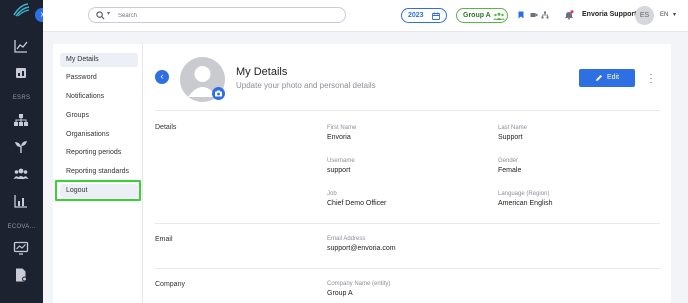 The width and height of the screenshot is (688, 303). Describe the element at coordinates (99, 97) in the screenshot. I see `nav-item-notifications: Notifications` at that location.